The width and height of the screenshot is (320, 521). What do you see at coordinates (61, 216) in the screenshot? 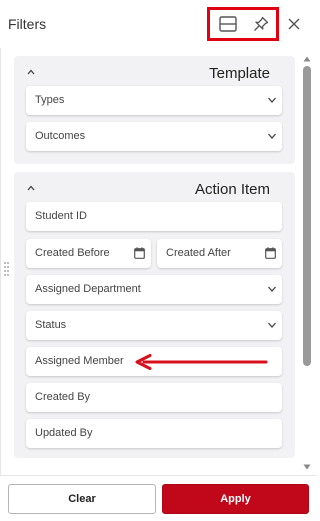
I see `student-id-label: Student ID` at bounding box center [61, 216].